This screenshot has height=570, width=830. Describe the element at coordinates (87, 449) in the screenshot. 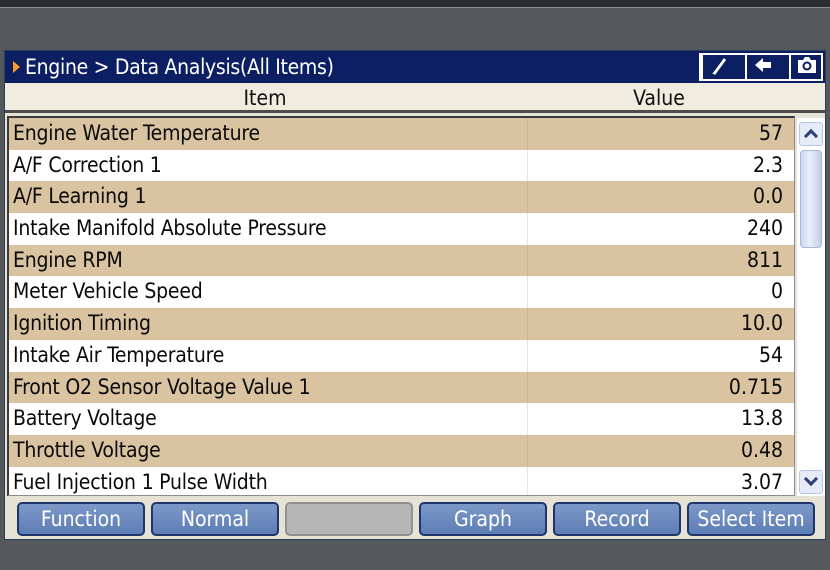

I see `row-item-name: Throttle Voltage` at that location.